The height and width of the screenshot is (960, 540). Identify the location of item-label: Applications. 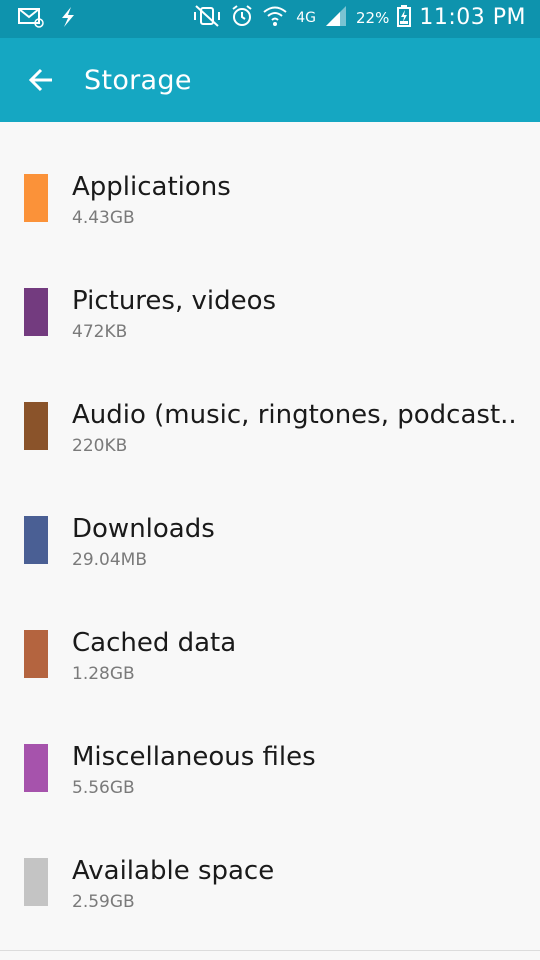
(151, 187).